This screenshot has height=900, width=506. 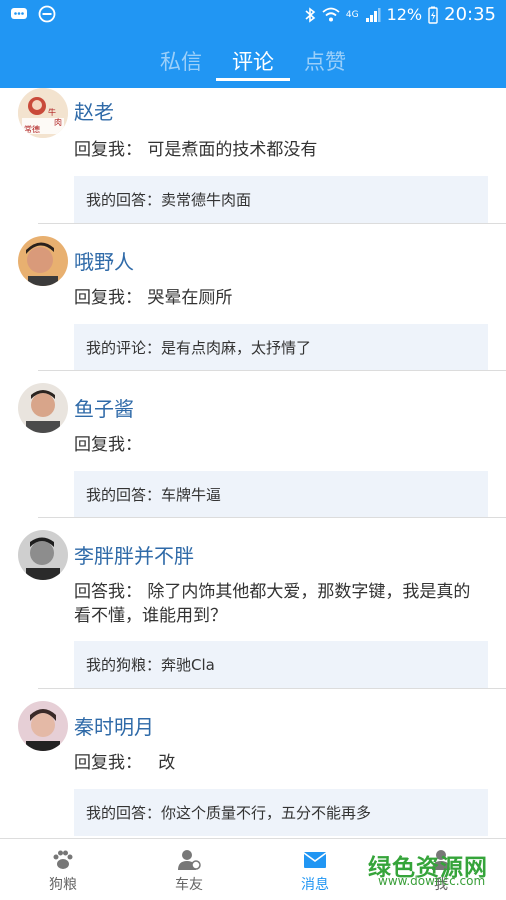 I want to click on tab-bar: 私信 评论 点赞, so click(x=253, y=64).